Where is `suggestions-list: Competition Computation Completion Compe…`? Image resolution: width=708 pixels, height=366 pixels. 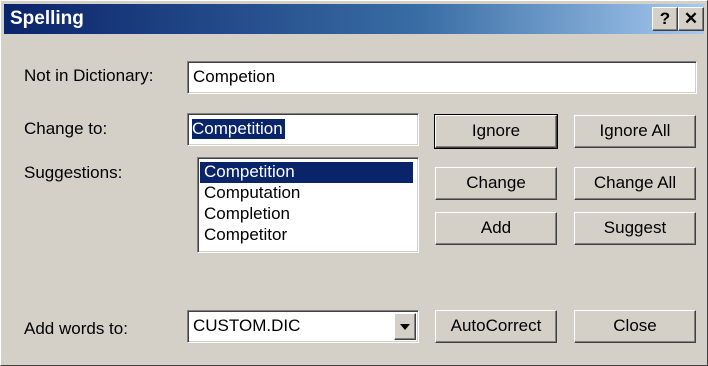
suggestions-list: Competition Computation Completion Compe… is located at coordinates (308, 205).